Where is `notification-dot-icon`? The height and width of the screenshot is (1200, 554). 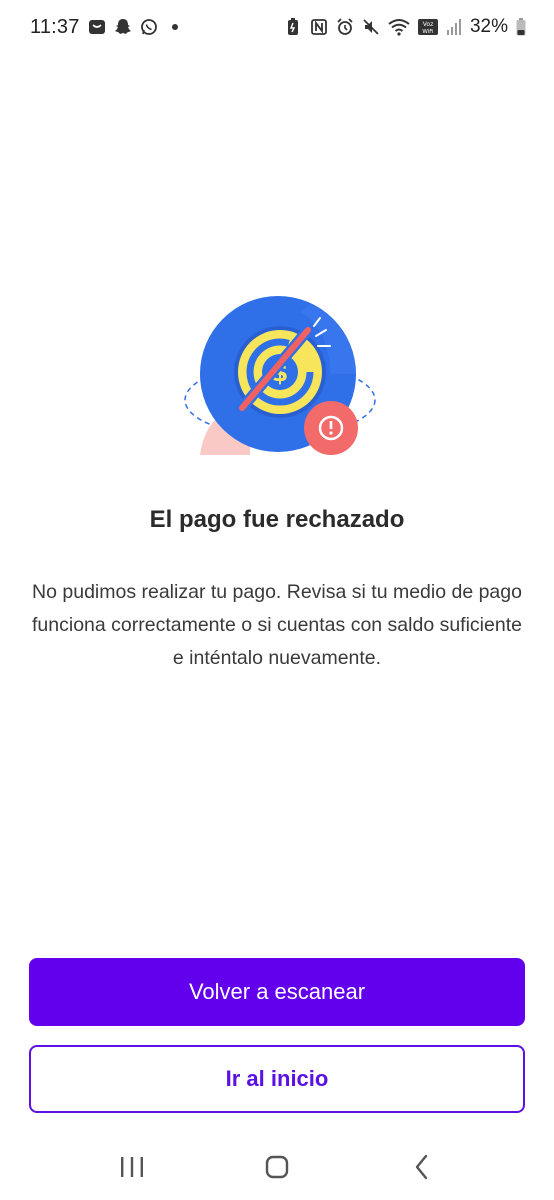 notification-dot-icon is located at coordinates (174, 27).